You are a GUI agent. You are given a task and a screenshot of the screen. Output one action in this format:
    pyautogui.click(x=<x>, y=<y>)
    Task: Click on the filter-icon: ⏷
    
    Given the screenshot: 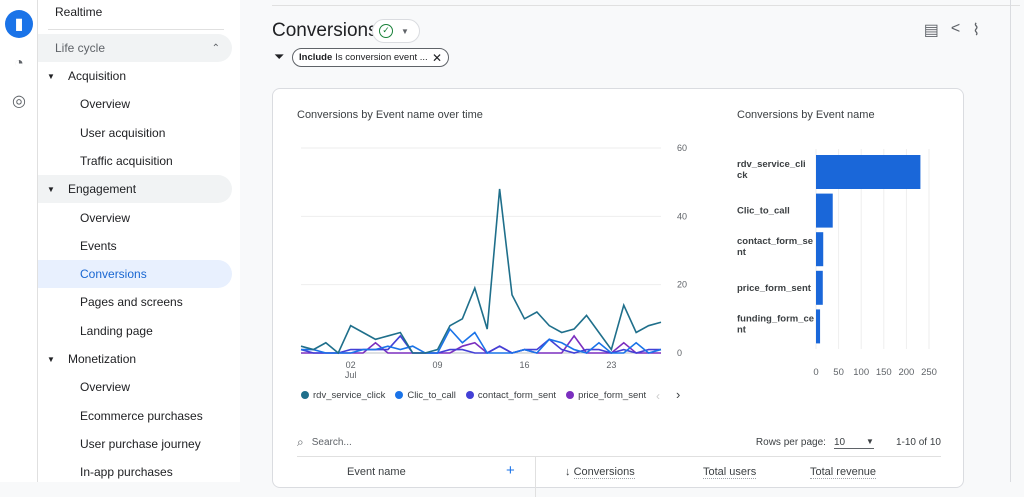 What is the action you would take?
    pyautogui.click(x=279, y=57)
    